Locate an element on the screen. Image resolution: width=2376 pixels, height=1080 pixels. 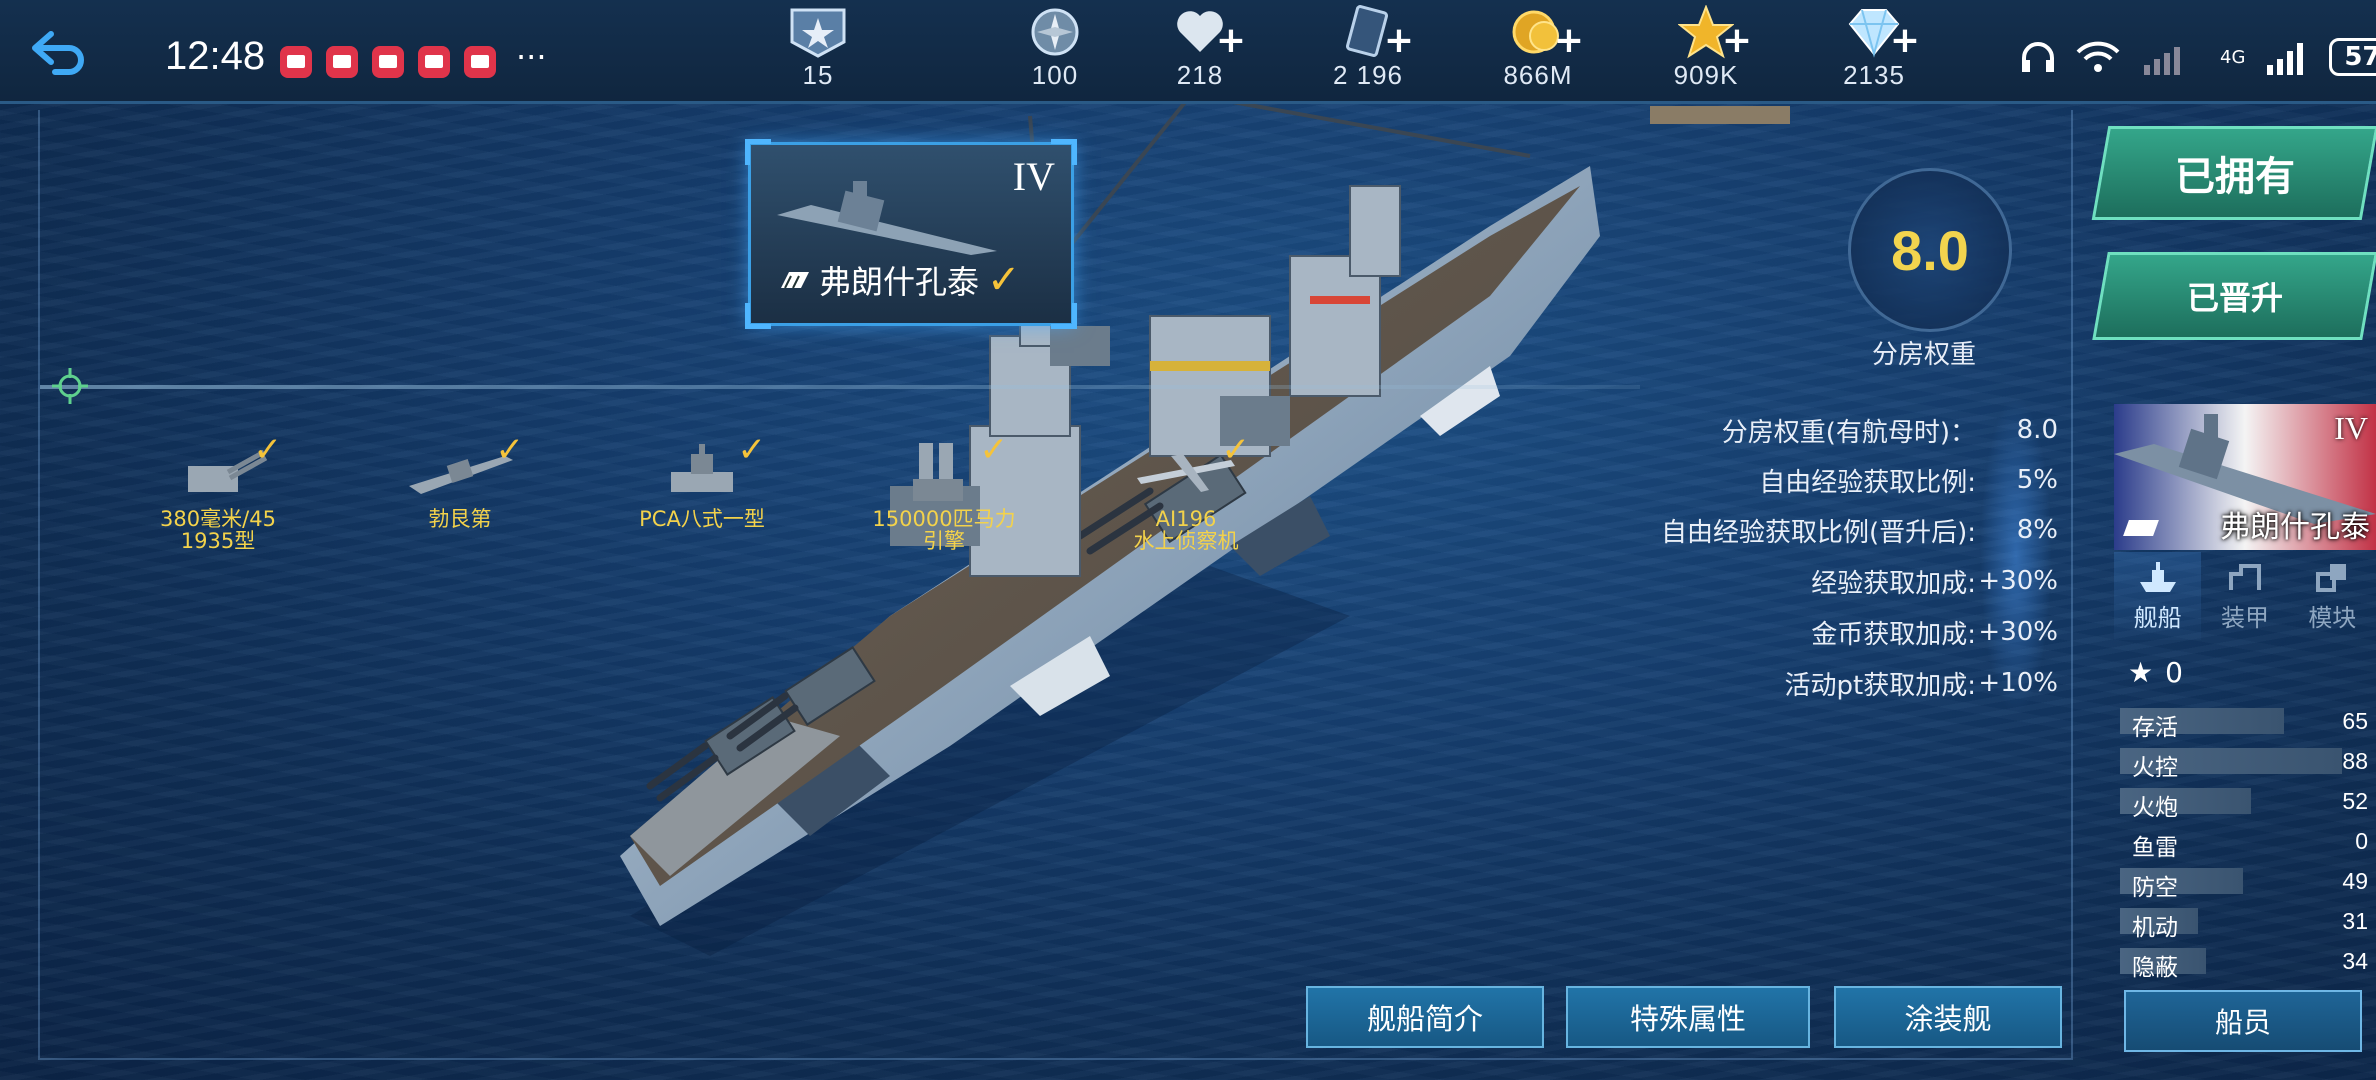
crew-button: 船员 is located at coordinates (2243, 1021).